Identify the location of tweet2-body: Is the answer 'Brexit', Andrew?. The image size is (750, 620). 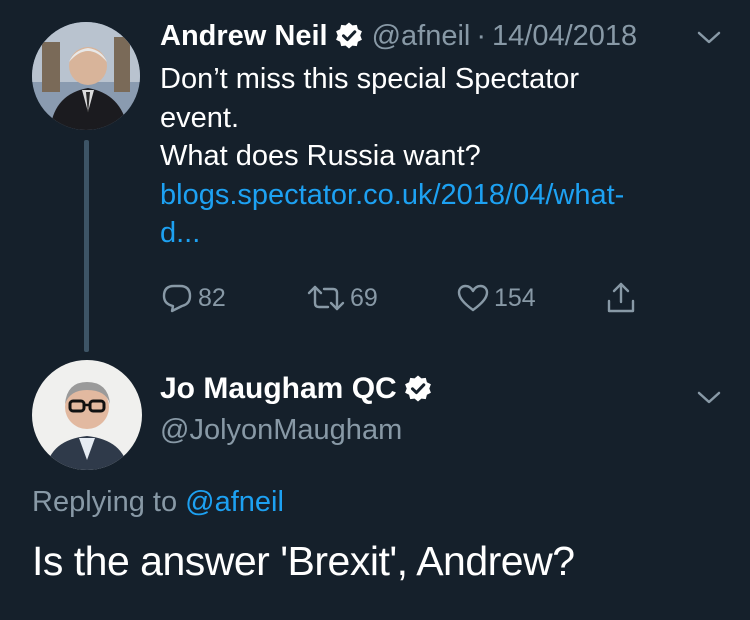
(303, 561).